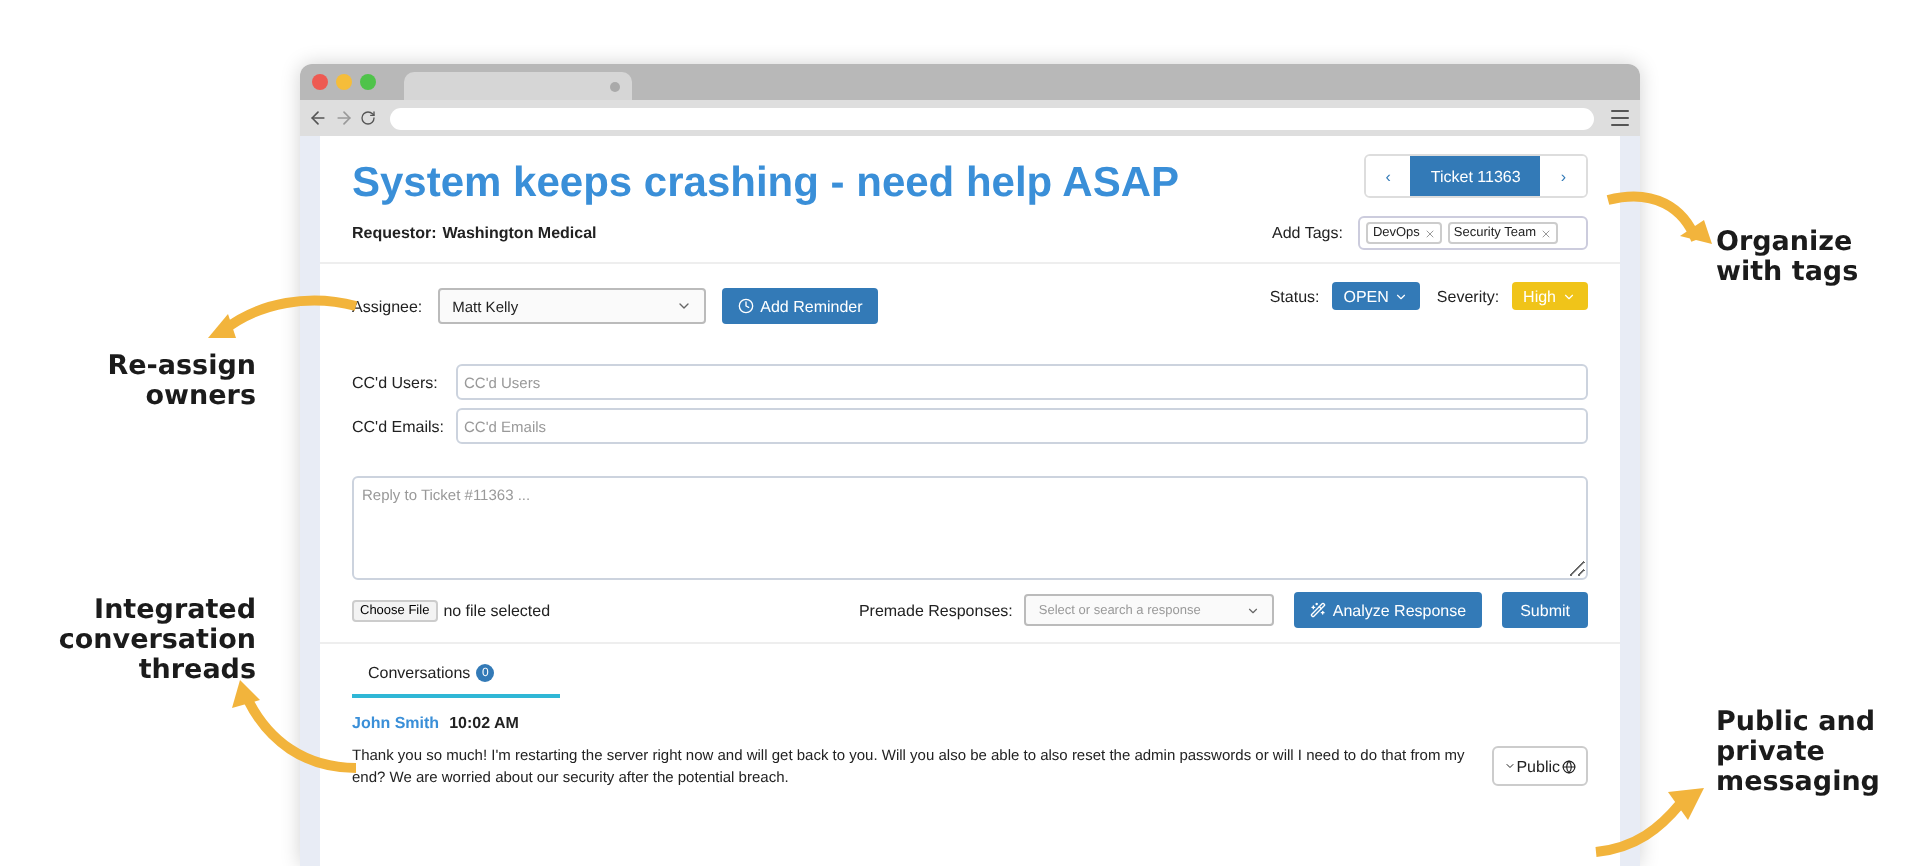 Image resolution: width=1920 pixels, height=866 pixels. What do you see at coordinates (1376, 296) in the screenshot?
I see `dropdown-button: OPEN` at bounding box center [1376, 296].